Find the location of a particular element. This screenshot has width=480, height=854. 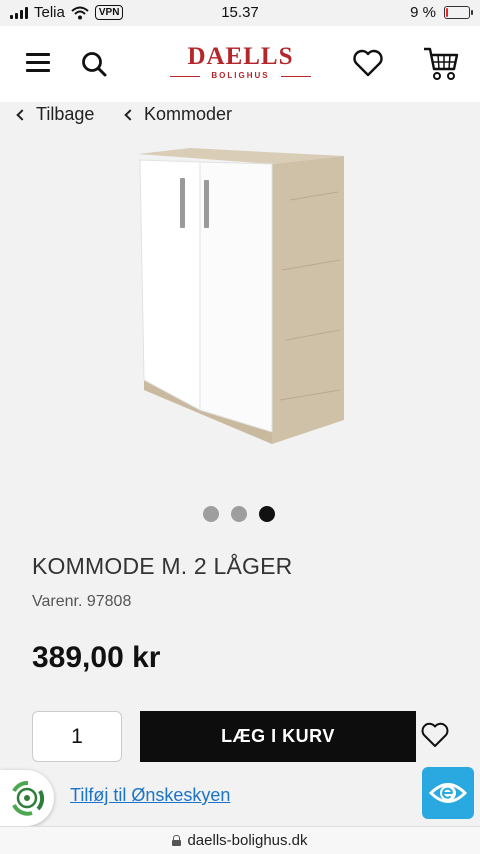

product-sku: Varenr. 97808 is located at coordinates (82, 601).